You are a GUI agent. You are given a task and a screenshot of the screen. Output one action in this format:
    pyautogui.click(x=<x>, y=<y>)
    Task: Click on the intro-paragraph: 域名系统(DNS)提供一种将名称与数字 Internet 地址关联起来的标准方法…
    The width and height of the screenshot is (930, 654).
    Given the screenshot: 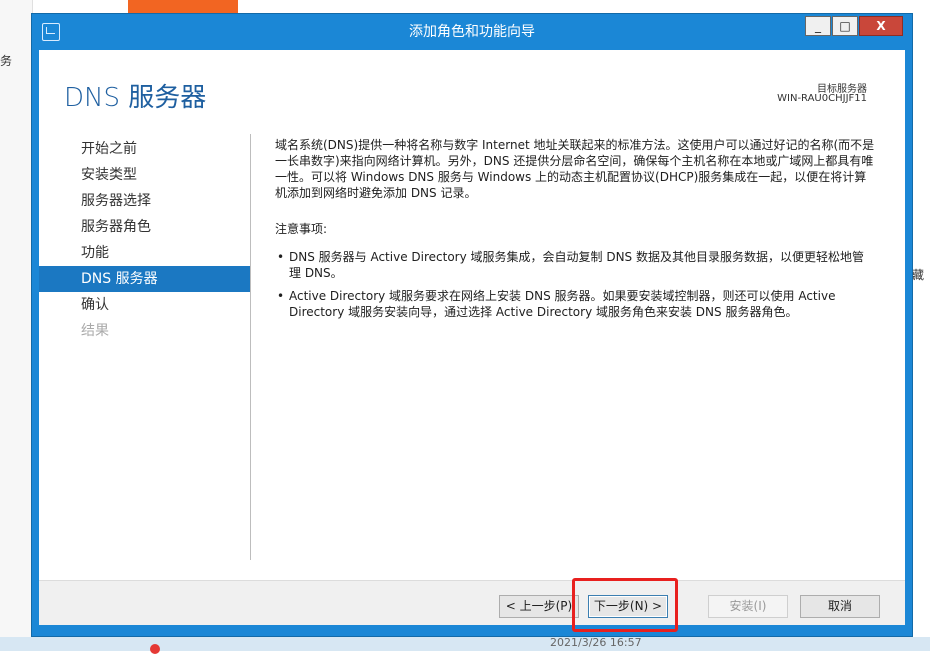 What is the action you would take?
    pyautogui.click(x=575, y=169)
    